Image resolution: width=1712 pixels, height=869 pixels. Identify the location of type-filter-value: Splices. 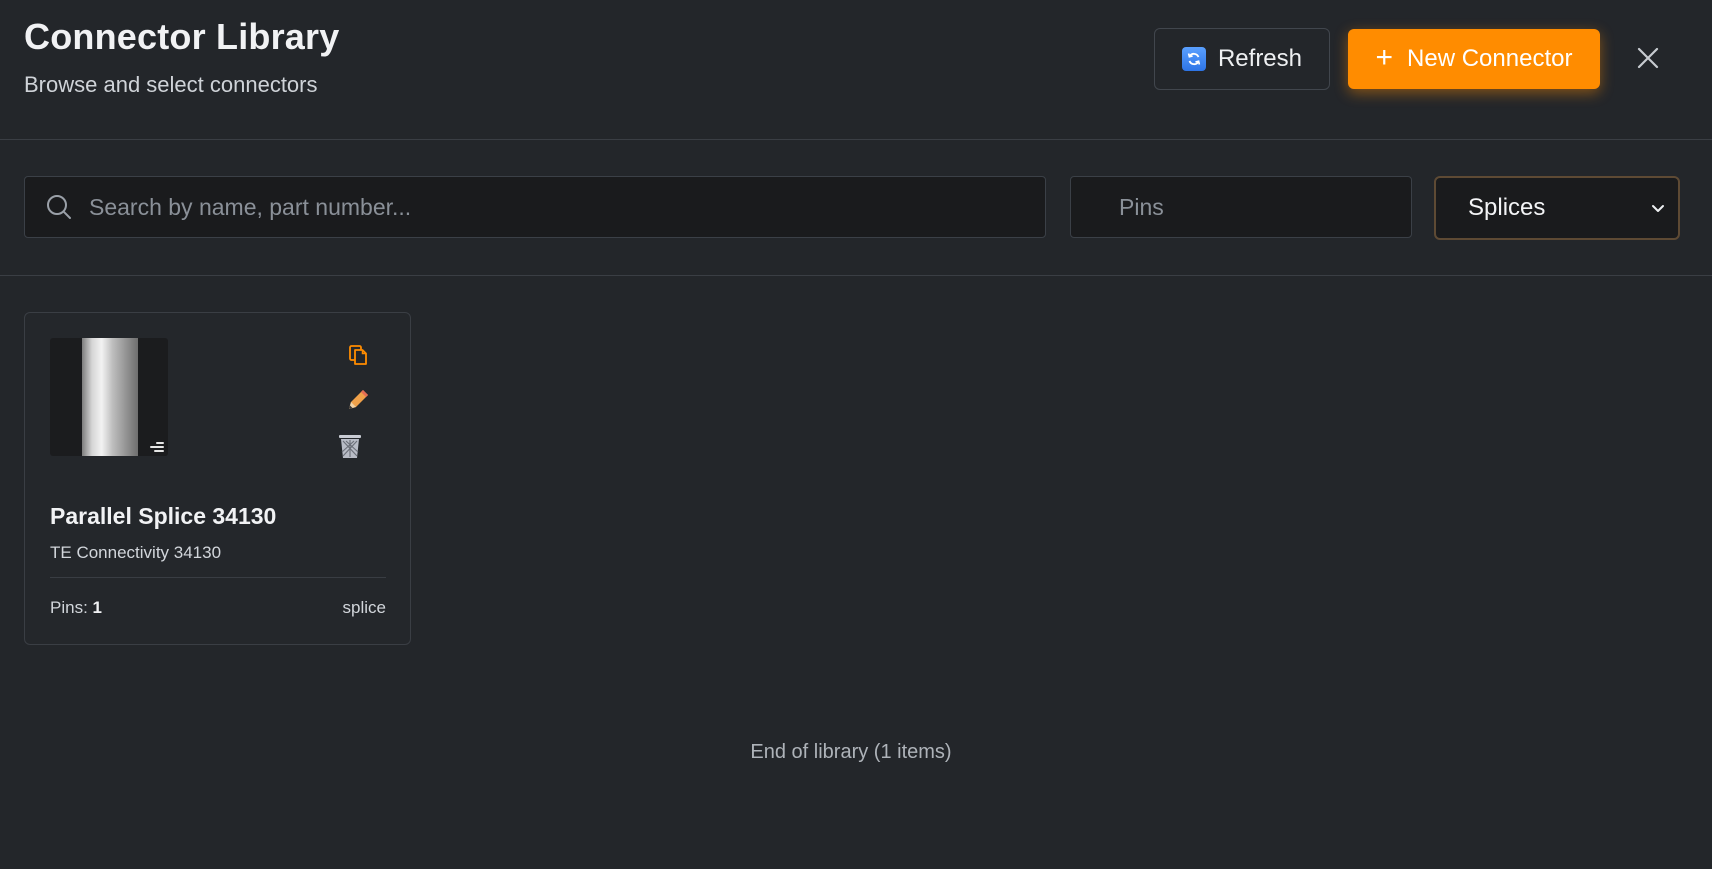
(1507, 207).